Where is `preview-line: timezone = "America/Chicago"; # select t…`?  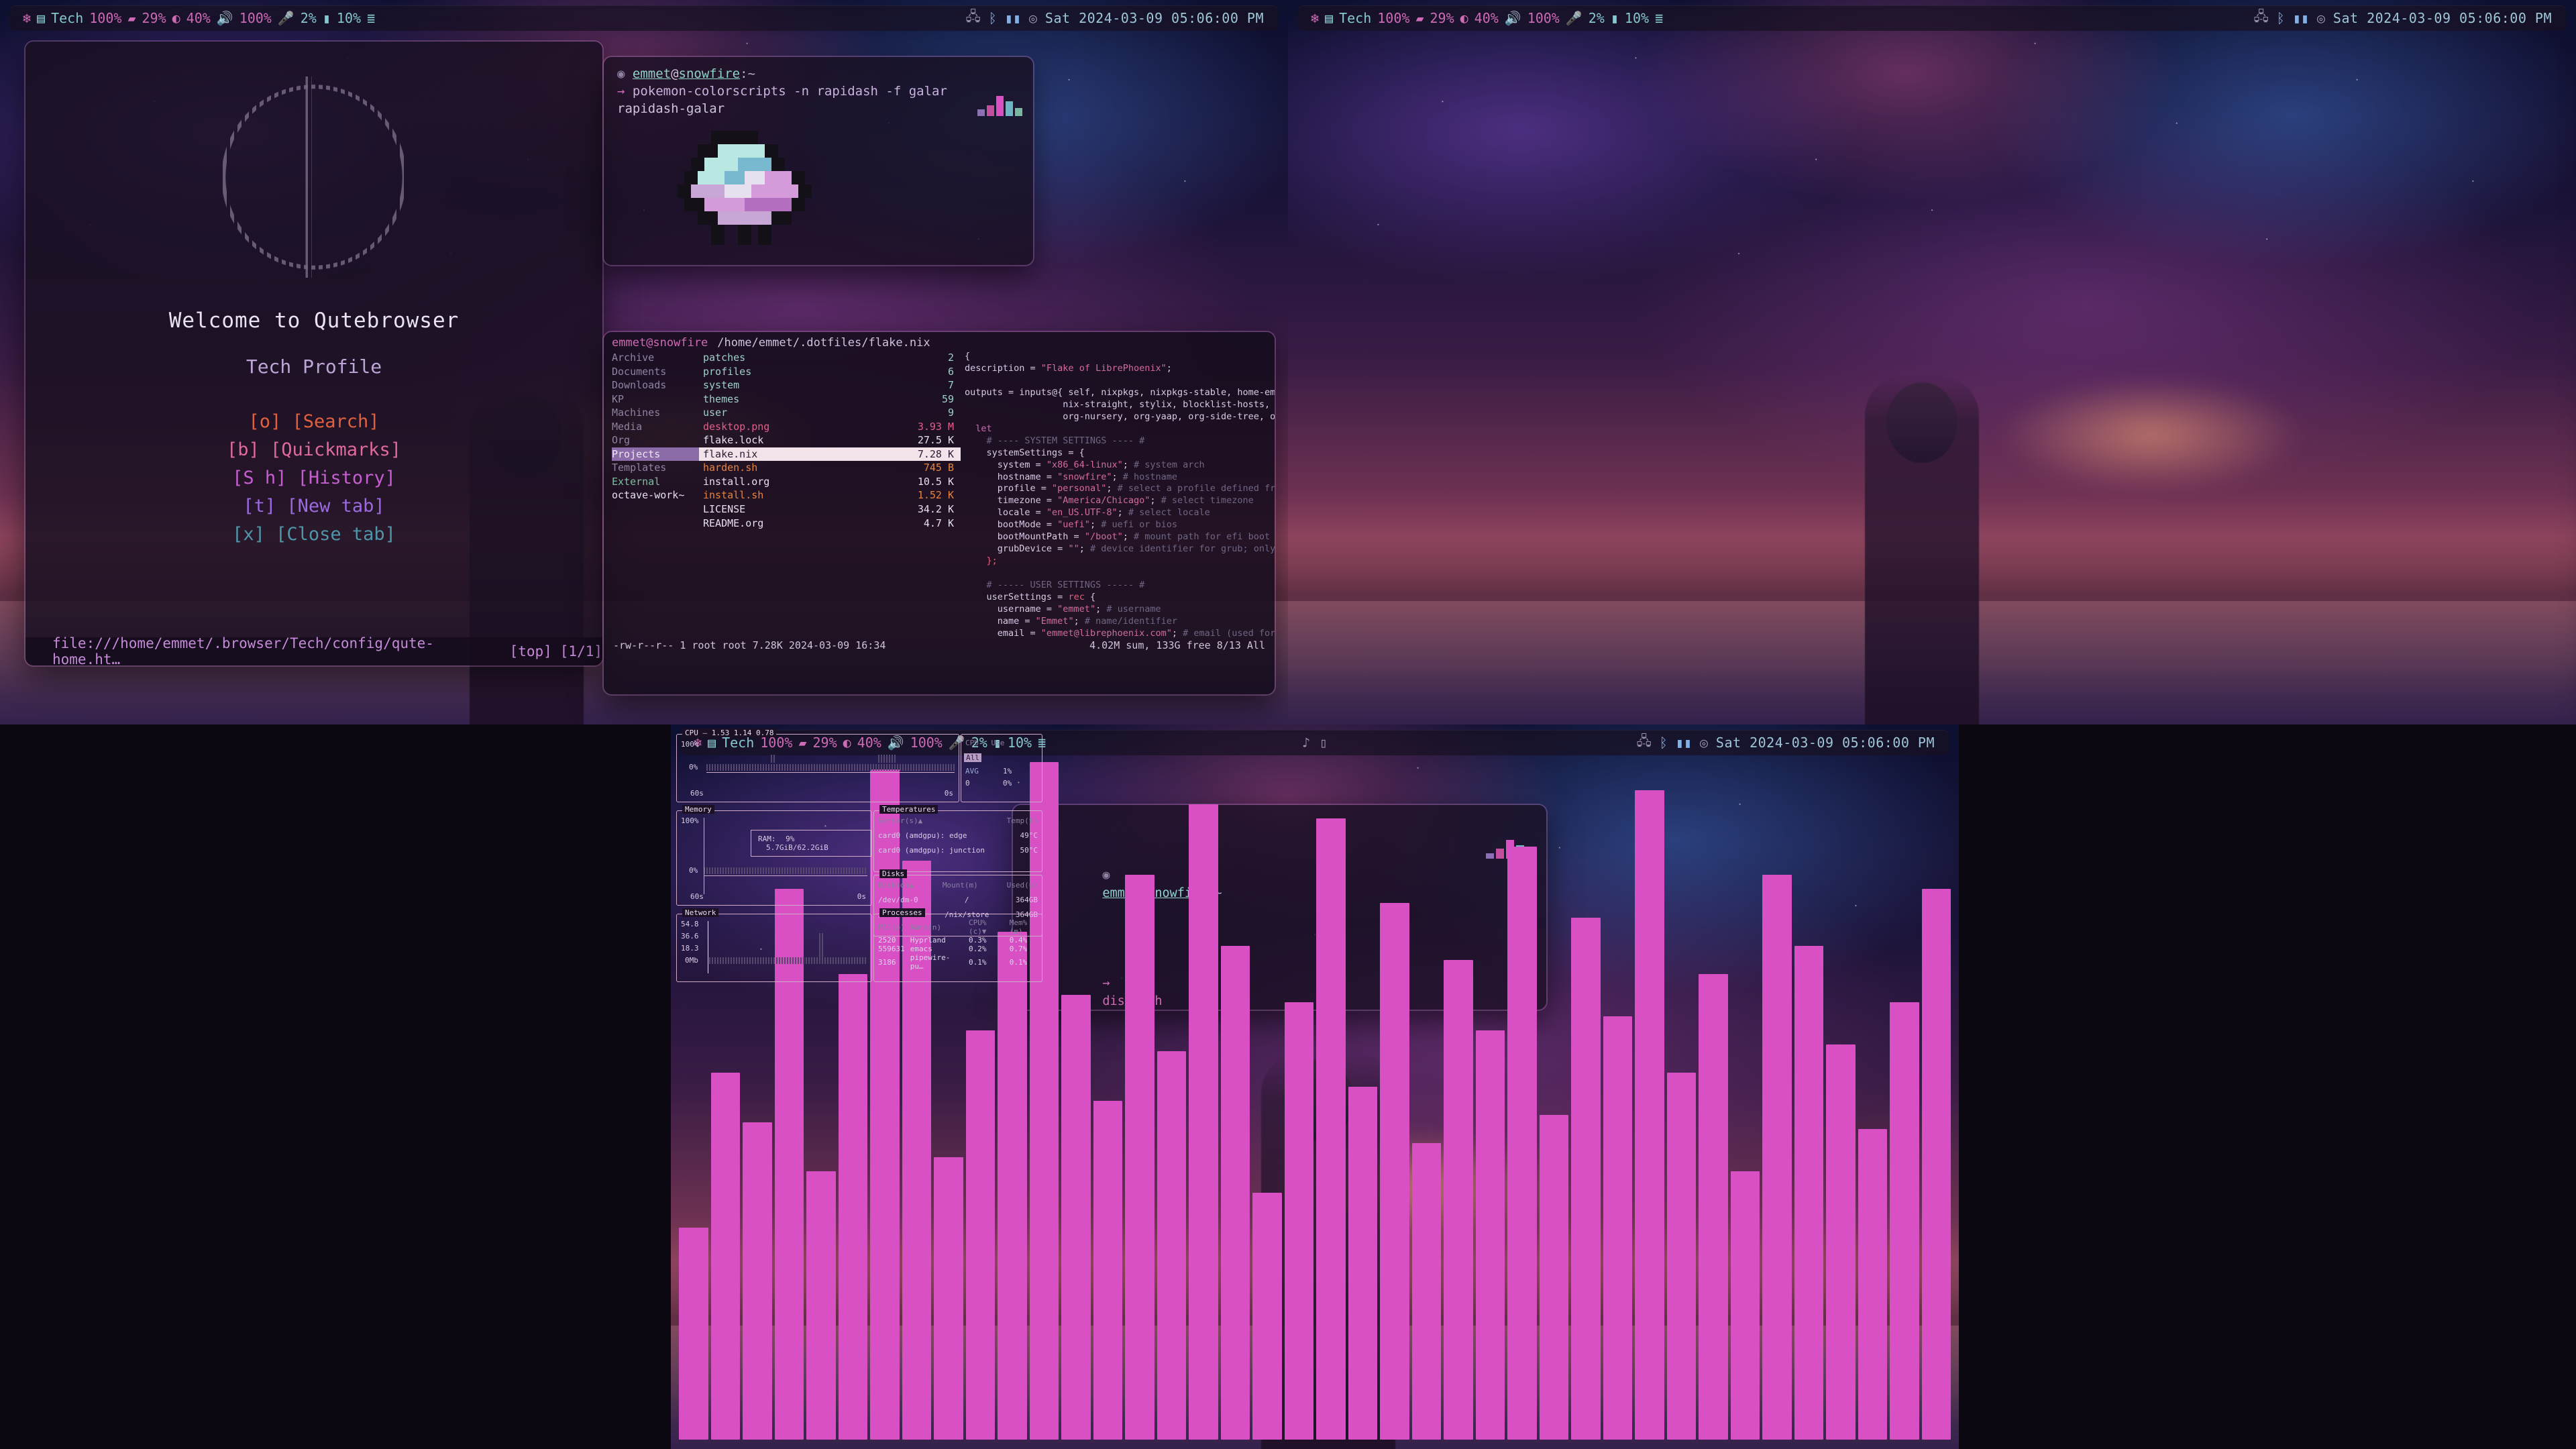 preview-line: timezone = "America/Chicago"; # select t… is located at coordinates (1109, 500).